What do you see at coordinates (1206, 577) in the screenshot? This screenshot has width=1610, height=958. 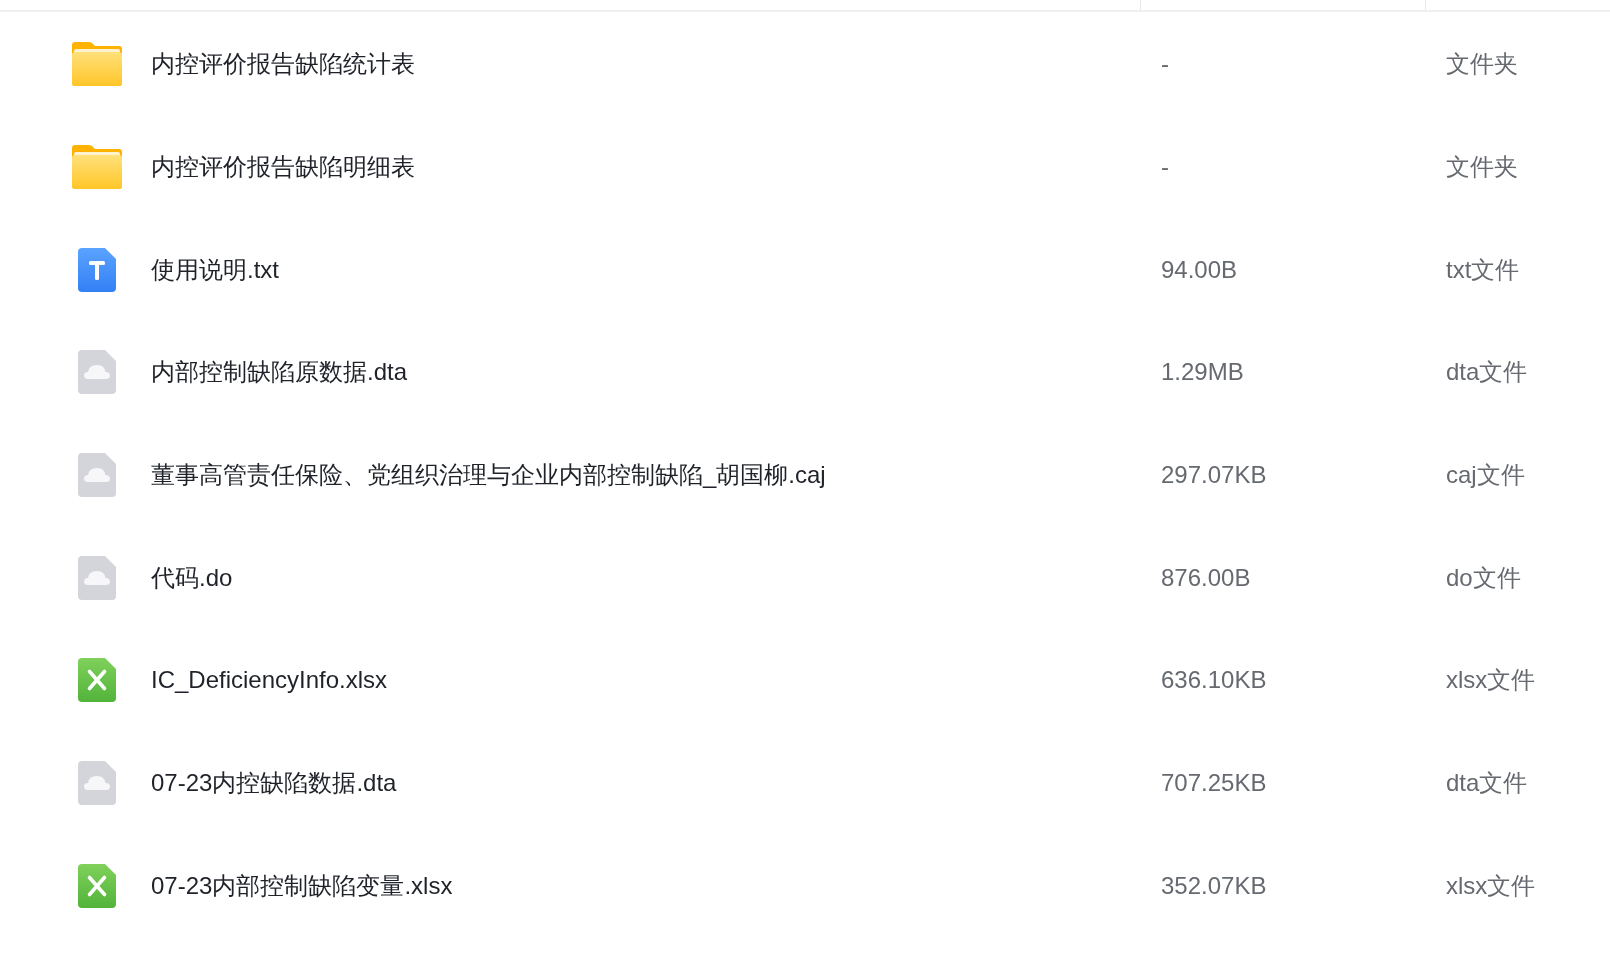 I see `file-size: 876.00B` at bounding box center [1206, 577].